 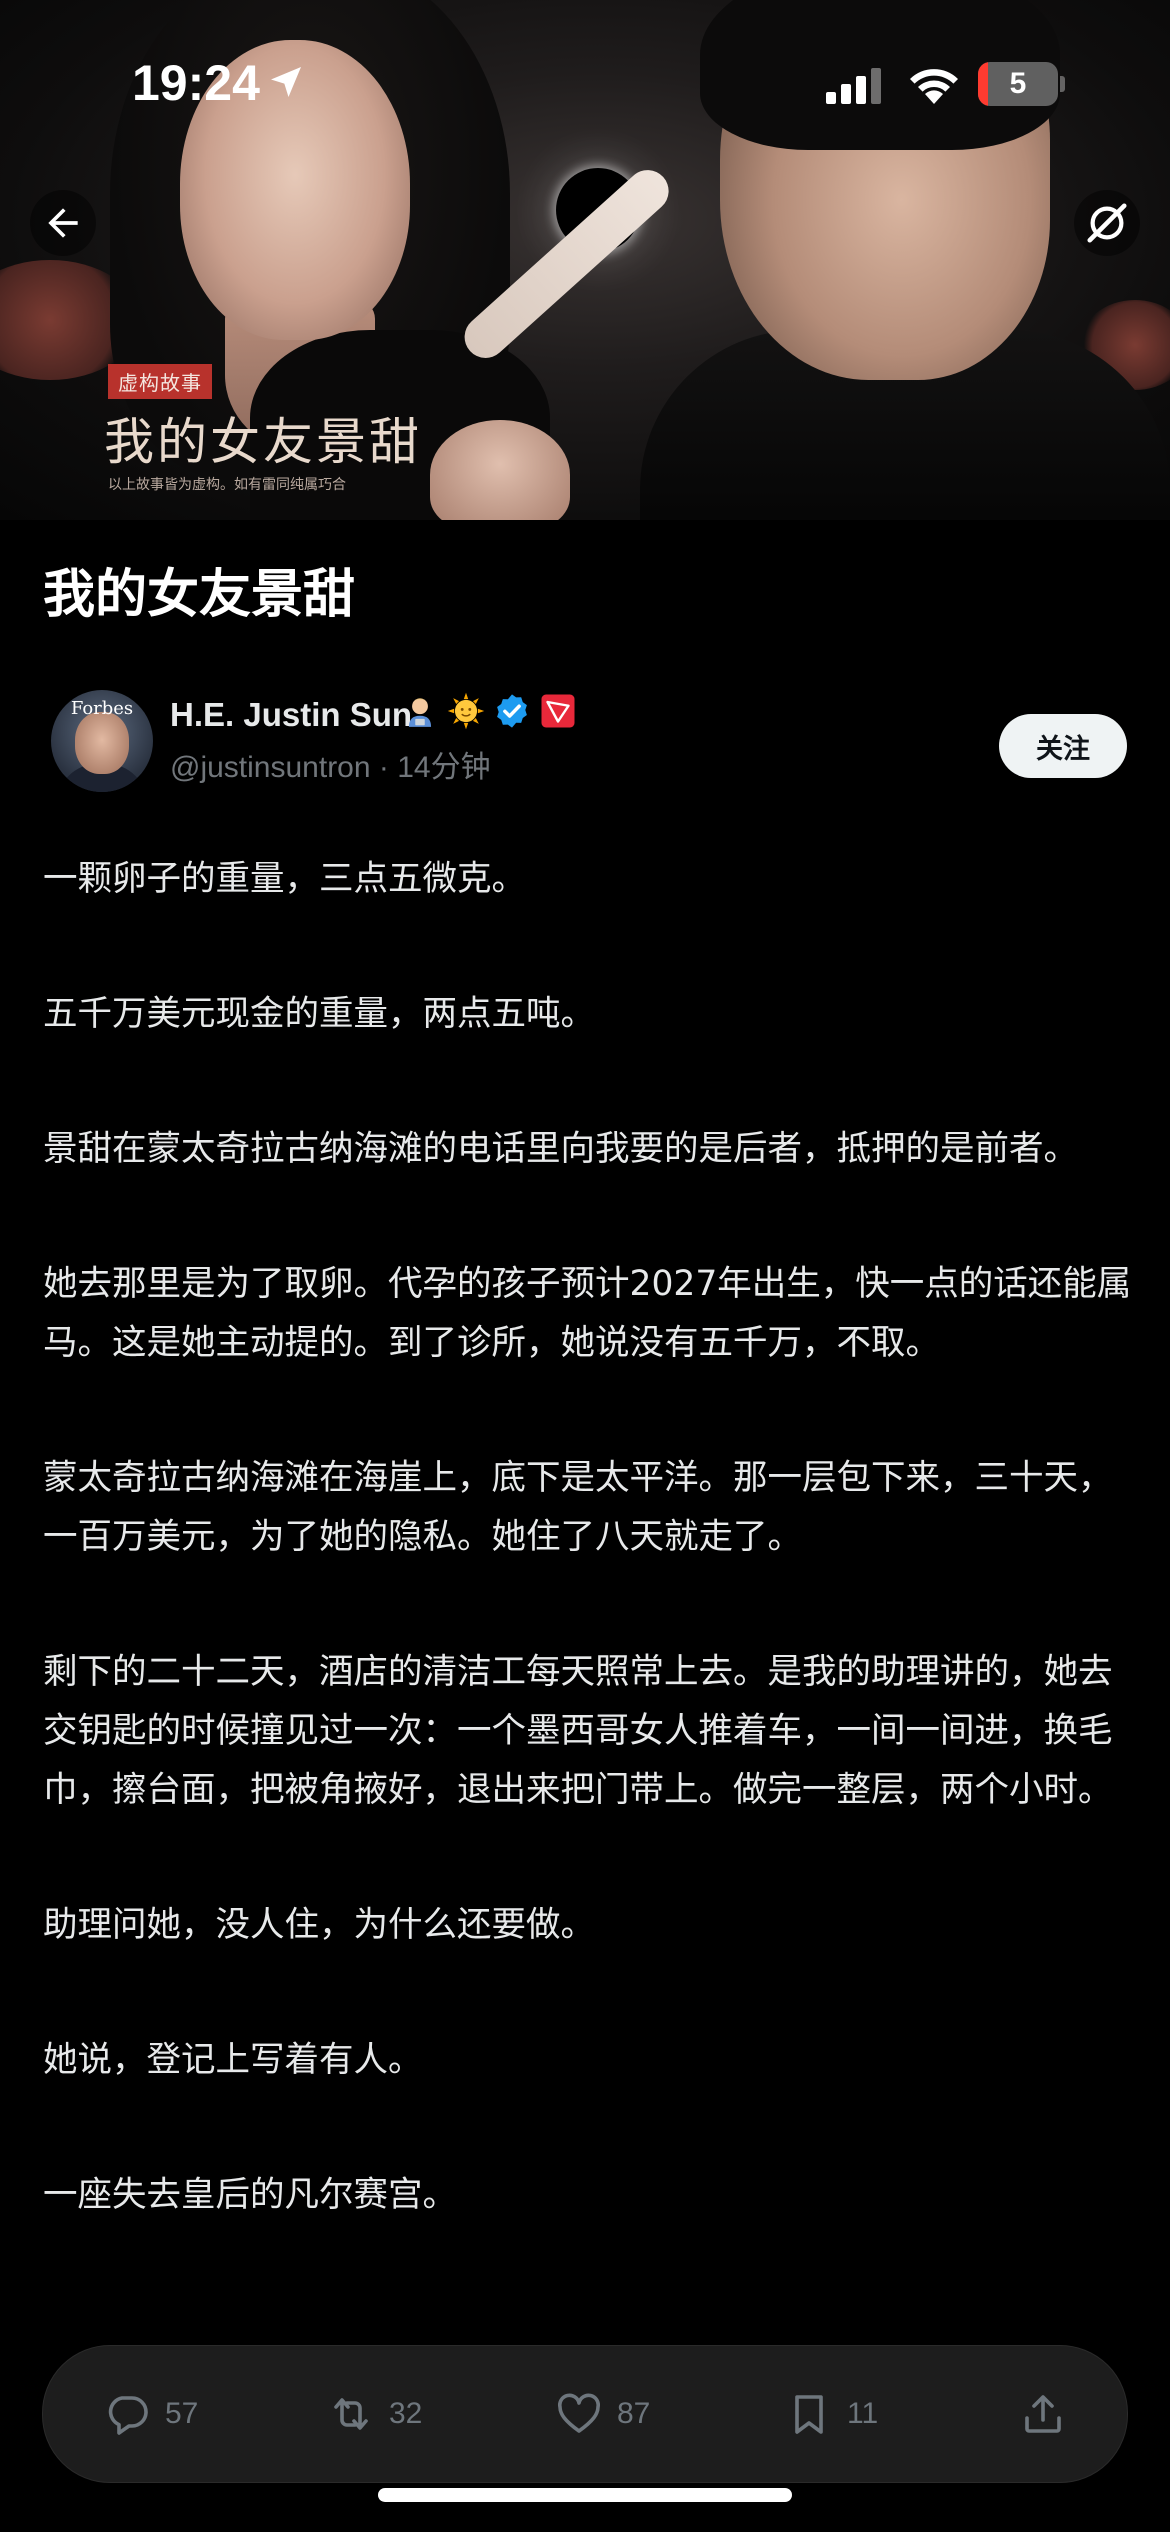 What do you see at coordinates (351, 2414) in the screenshot?
I see `repost-icon` at bounding box center [351, 2414].